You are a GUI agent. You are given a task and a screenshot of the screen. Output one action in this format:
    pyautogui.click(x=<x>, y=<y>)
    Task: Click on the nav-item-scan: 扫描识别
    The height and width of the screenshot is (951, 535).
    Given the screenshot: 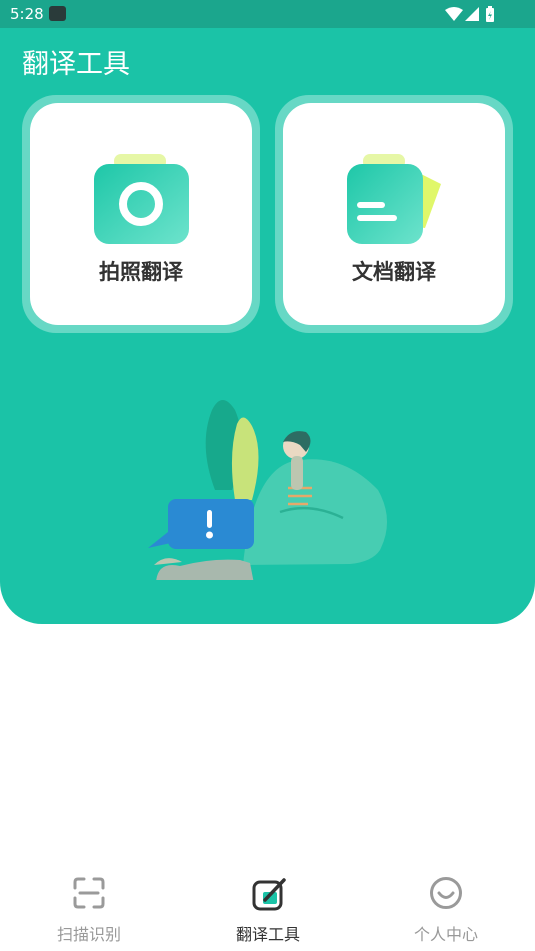 What is the action you would take?
    pyautogui.click(x=89, y=905)
    